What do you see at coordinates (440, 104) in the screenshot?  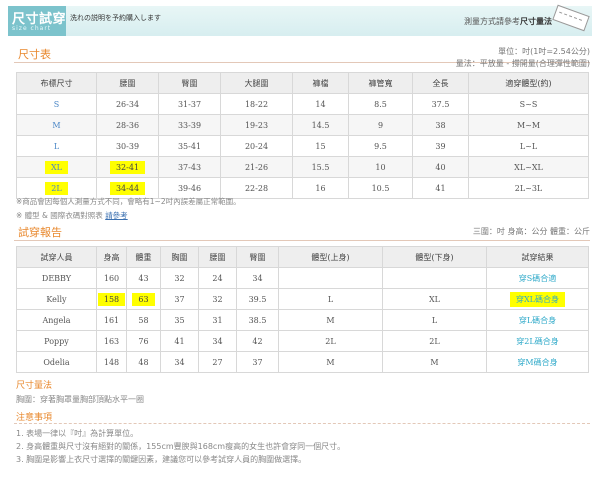 I see `cell-text: 37.5` at bounding box center [440, 104].